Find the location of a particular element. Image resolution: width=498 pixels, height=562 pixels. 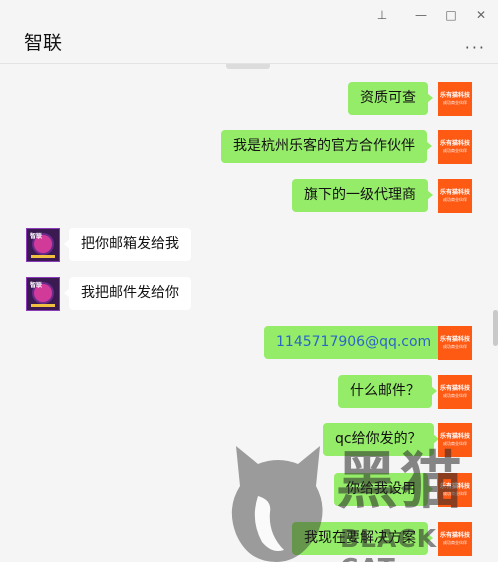

message-bubble: 你给我设用 is located at coordinates (383, 489).